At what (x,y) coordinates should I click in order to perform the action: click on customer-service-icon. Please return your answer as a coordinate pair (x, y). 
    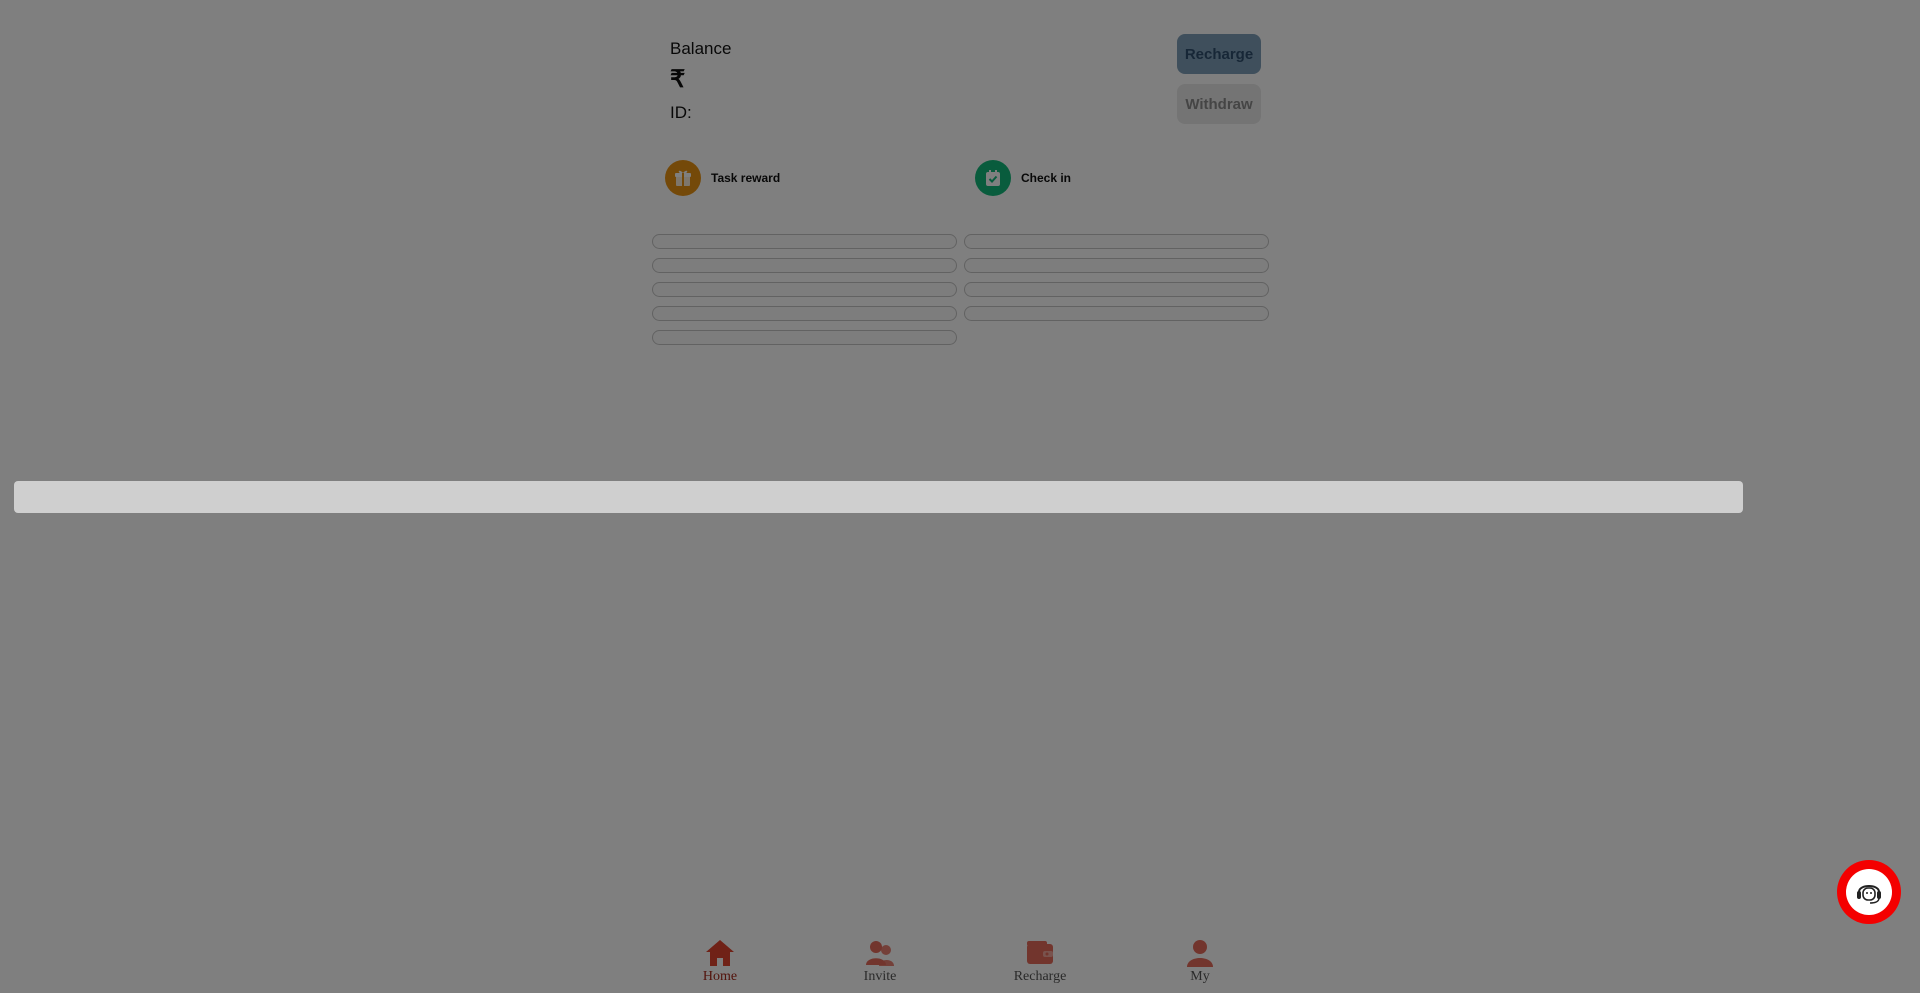
    Looking at the image, I should click on (1869, 892).